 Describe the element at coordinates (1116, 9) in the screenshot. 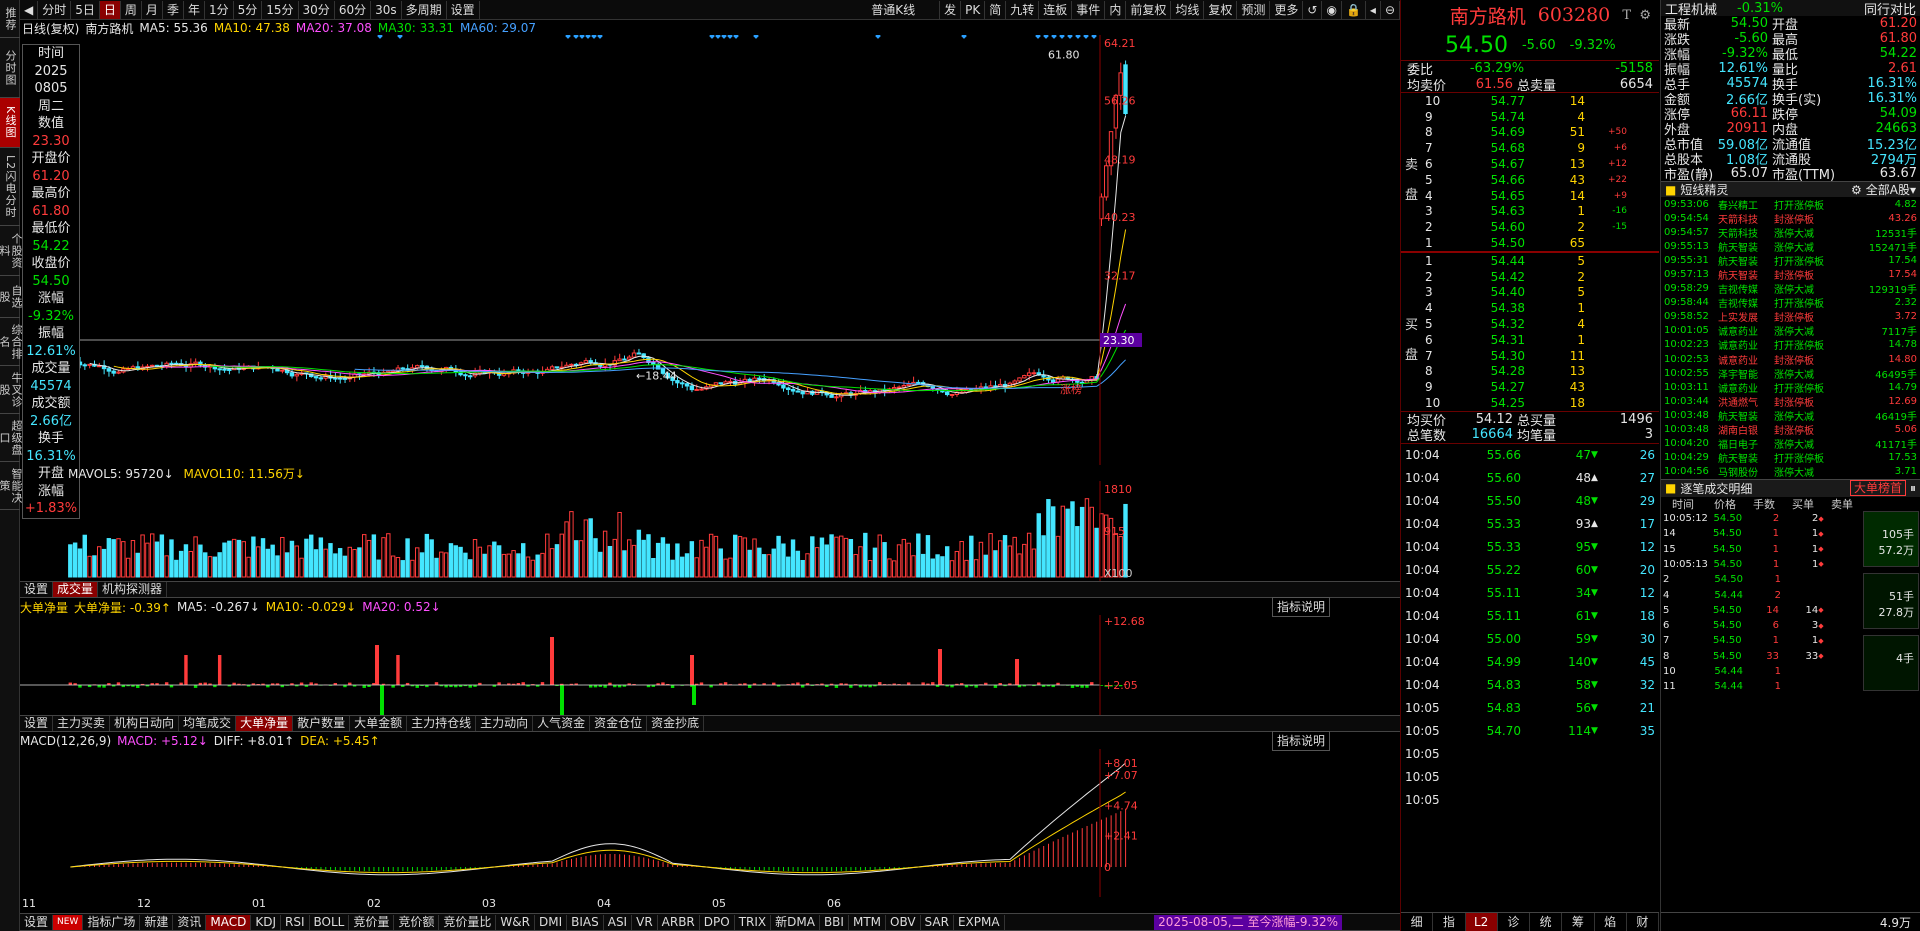

I see `toolbar-btn-7: 内` at that location.